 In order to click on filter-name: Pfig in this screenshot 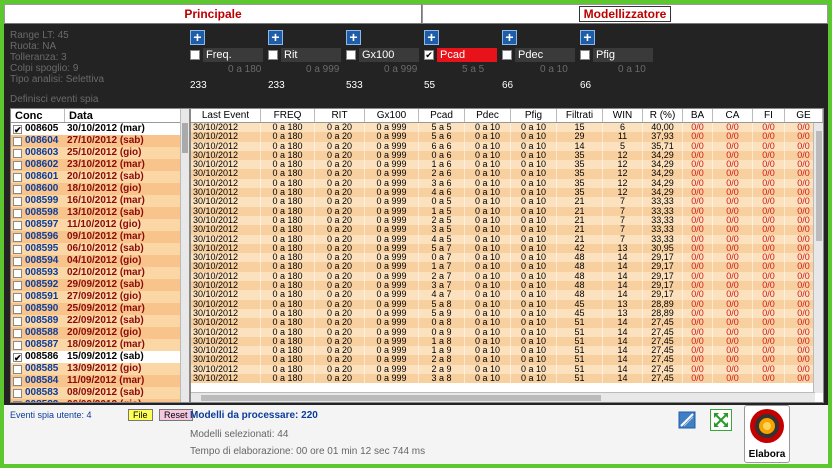, I will do `click(623, 55)`.